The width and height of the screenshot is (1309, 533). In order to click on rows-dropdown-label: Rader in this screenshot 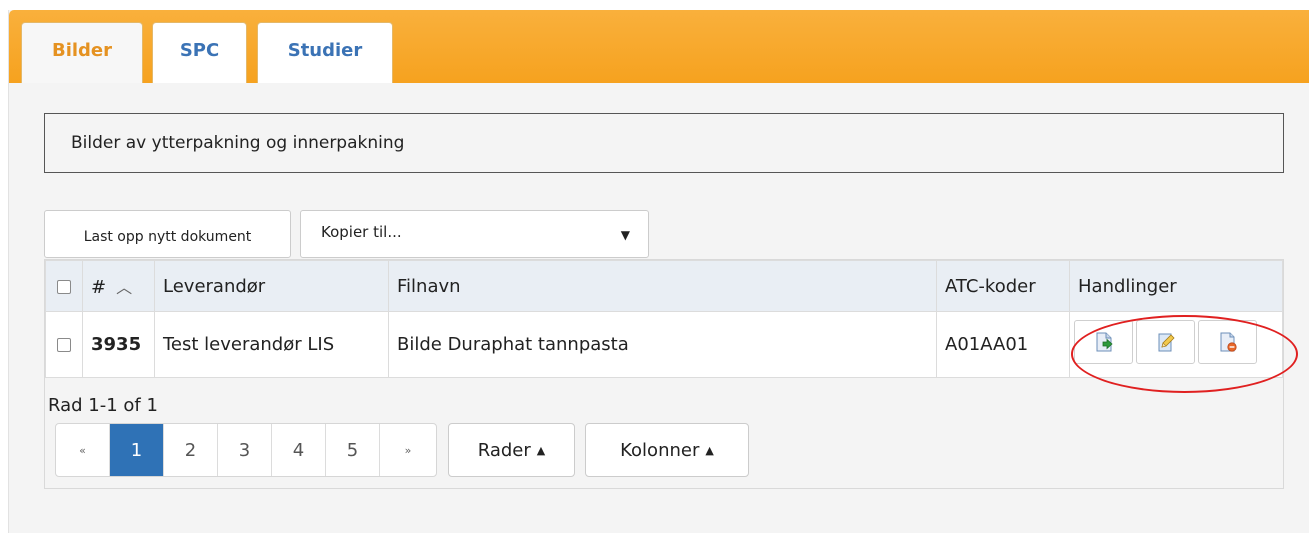, I will do `click(504, 450)`.